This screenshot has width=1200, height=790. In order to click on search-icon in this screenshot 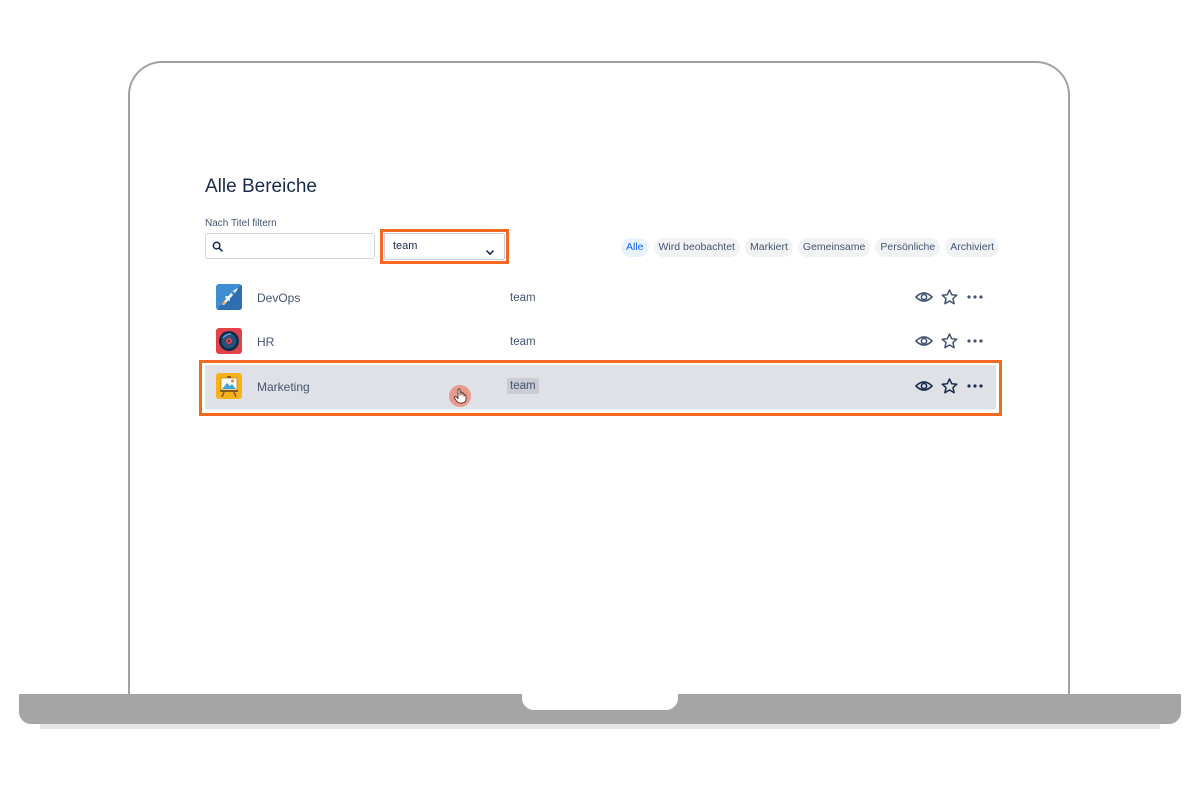, I will do `click(217, 248)`.